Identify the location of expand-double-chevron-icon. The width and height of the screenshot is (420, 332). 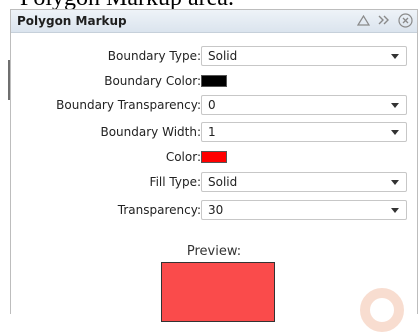
(384, 20).